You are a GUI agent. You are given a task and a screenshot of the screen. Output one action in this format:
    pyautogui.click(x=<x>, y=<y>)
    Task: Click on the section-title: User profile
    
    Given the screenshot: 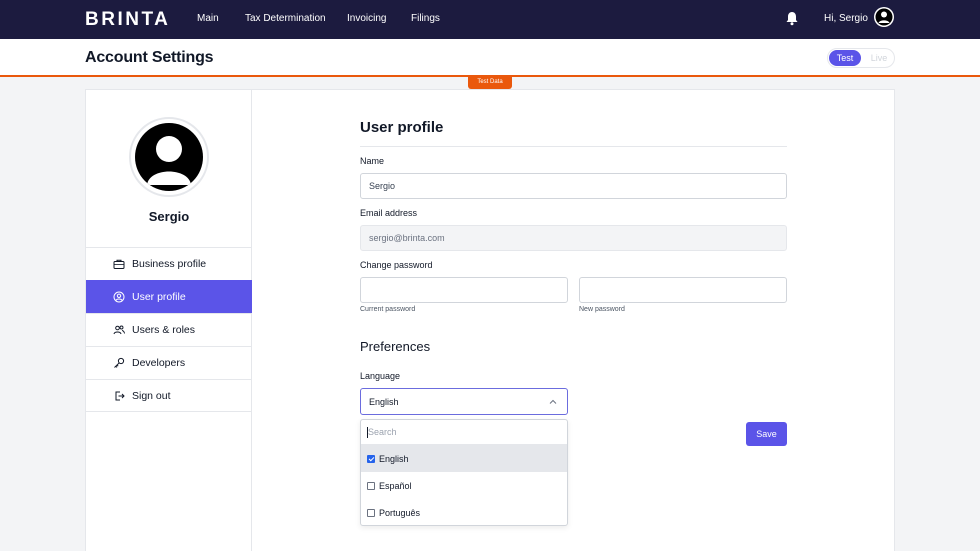 What is the action you would take?
    pyautogui.click(x=402, y=127)
    